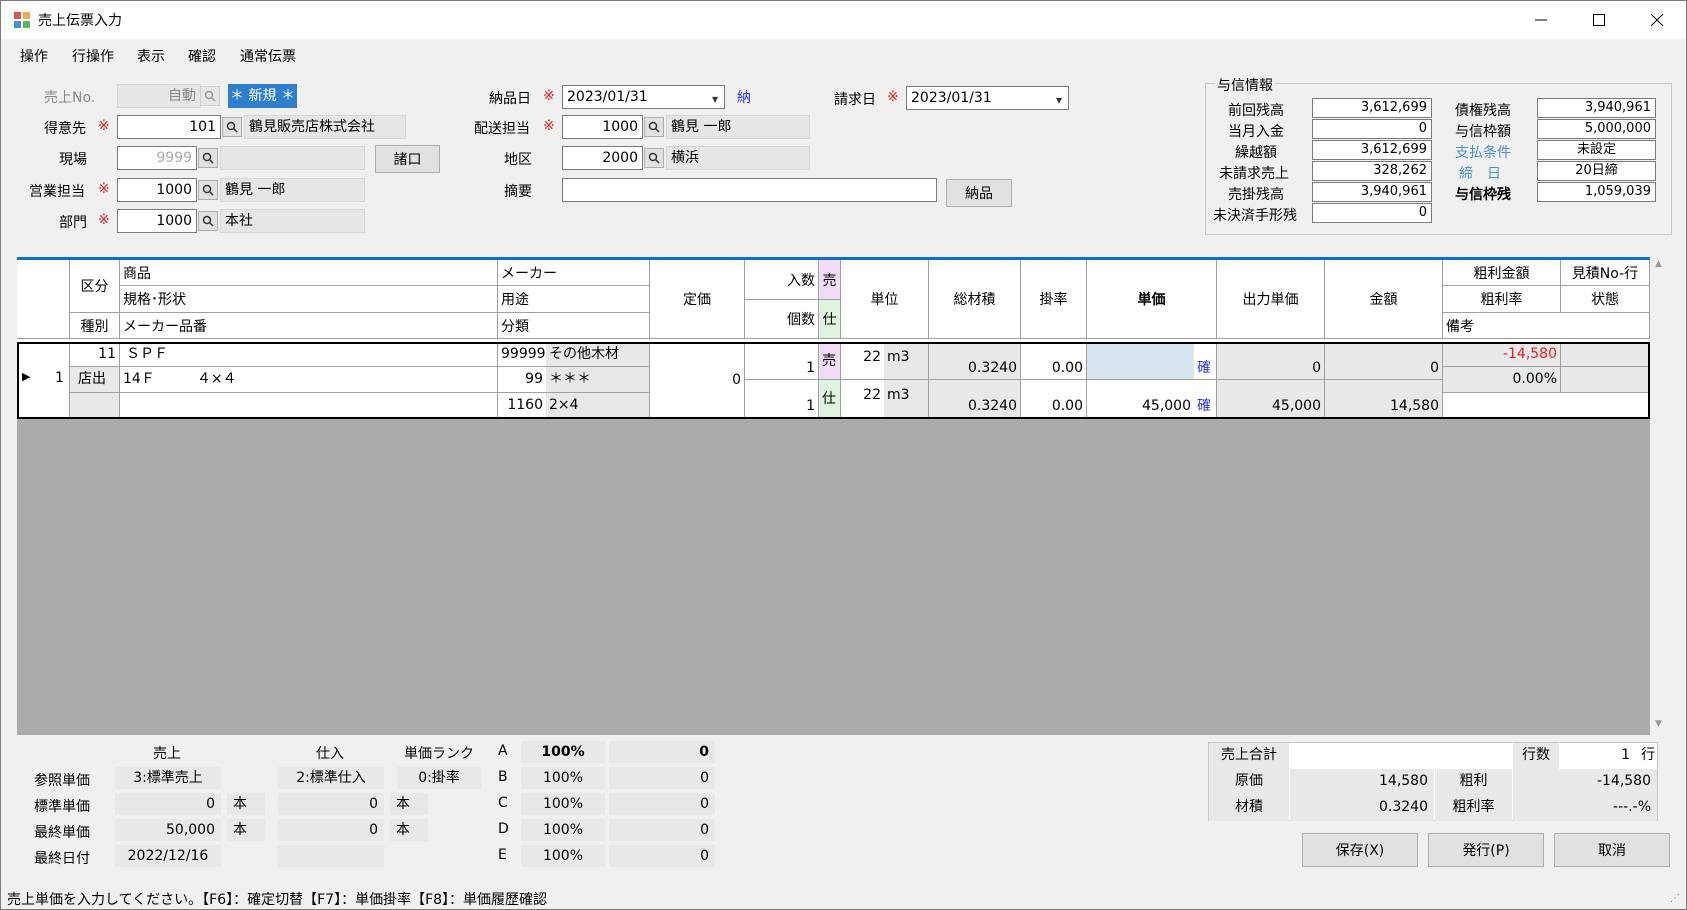  I want to click on misc-button: 諸口, so click(407, 159).